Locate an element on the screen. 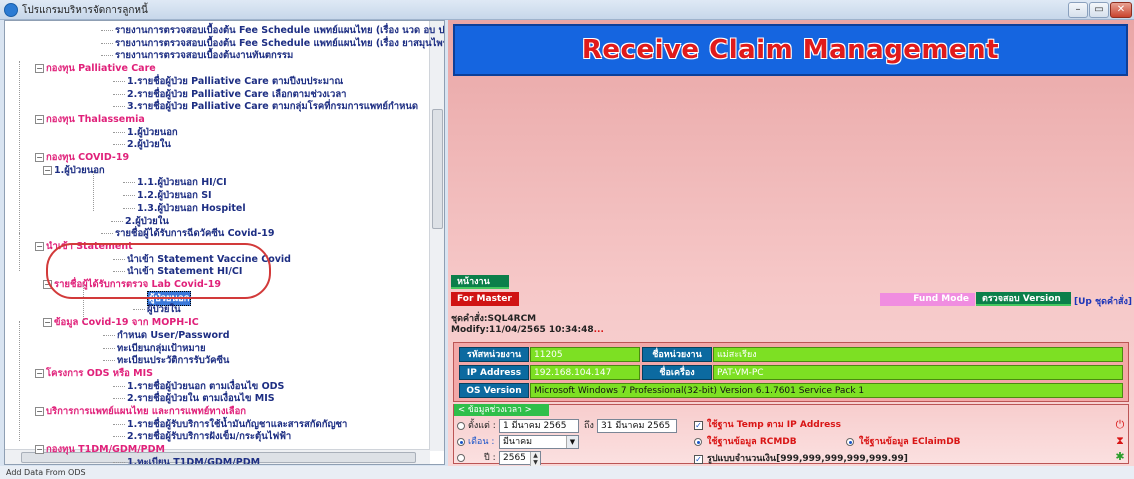  tree-item: −1.ผู้ป่วยนอก is located at coordinates (74, 170).